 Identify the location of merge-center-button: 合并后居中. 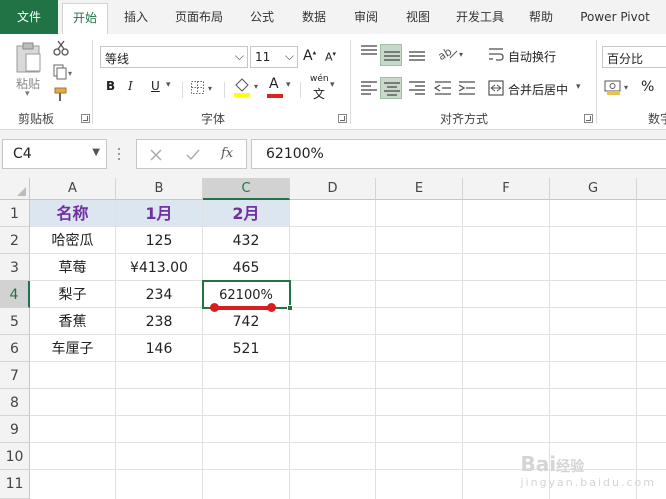
(538, 89).